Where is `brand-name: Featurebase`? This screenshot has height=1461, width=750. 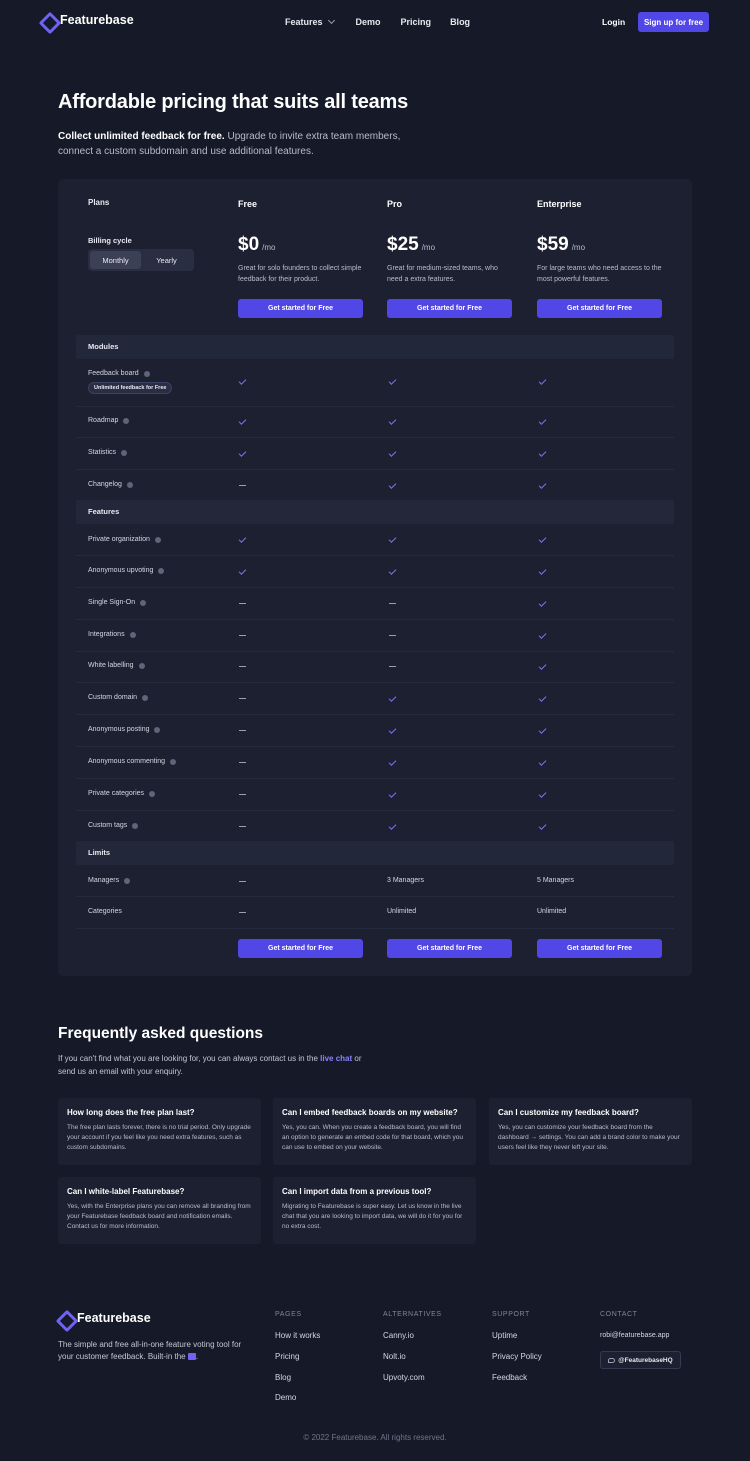
brand-name: Featurebase is located at coordinates (97, 20).